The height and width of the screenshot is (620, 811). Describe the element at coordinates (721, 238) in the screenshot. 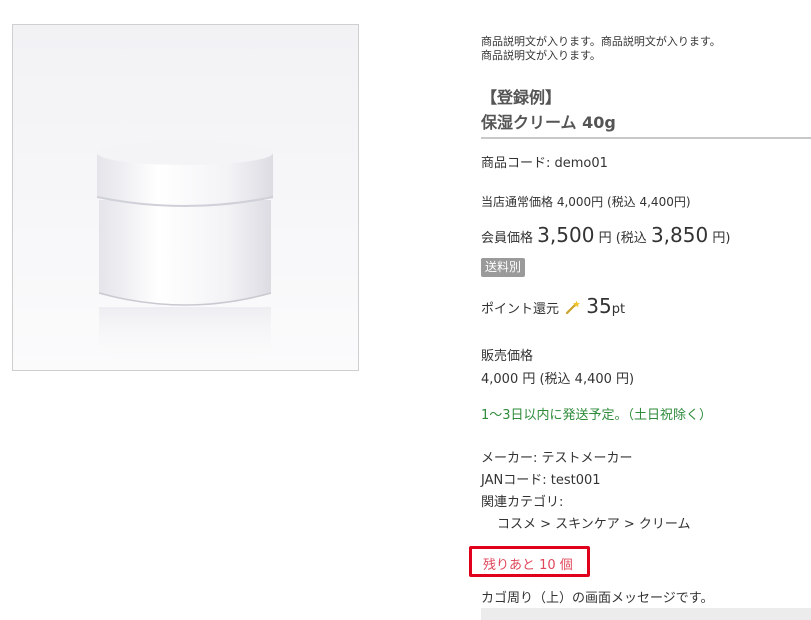

I see `member-tax-suffix: 円)` at that location.